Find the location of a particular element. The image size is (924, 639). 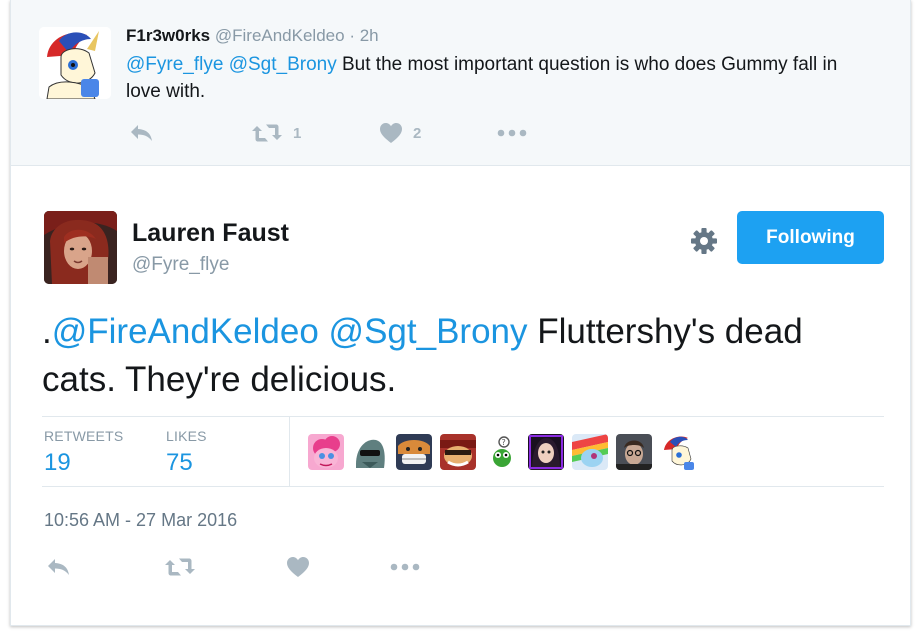

author-handle: @Fyre_flye is located at coordinates (180, 265).